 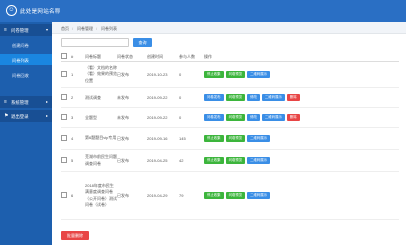 I want to click on sidebar-group-label: 系统管理, so click(x=20, y=102).